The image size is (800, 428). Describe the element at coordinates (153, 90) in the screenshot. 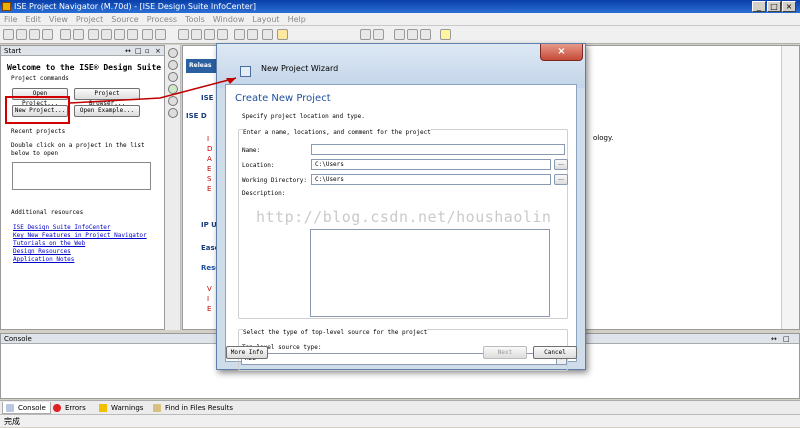

I see `arrow-line` at that location.